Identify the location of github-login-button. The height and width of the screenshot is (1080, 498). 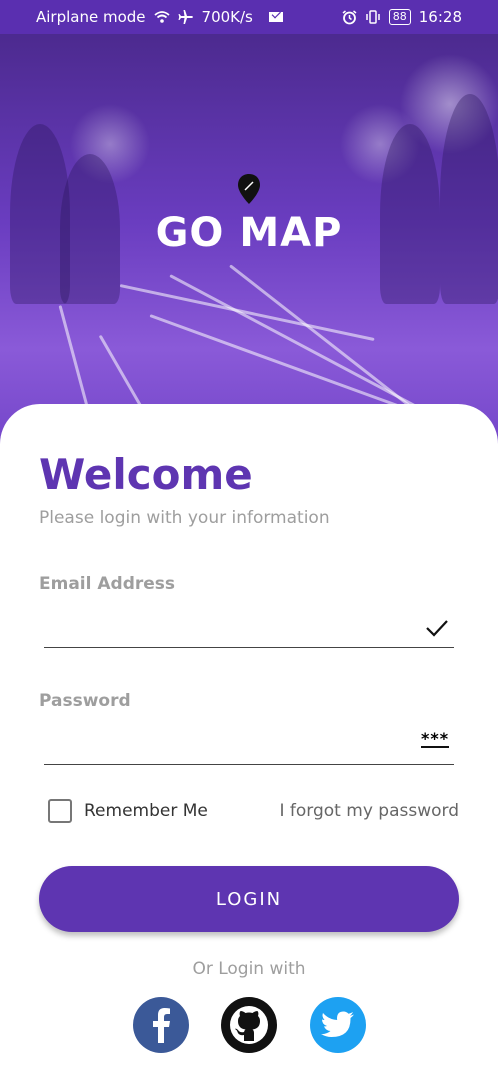
(249, 1025).